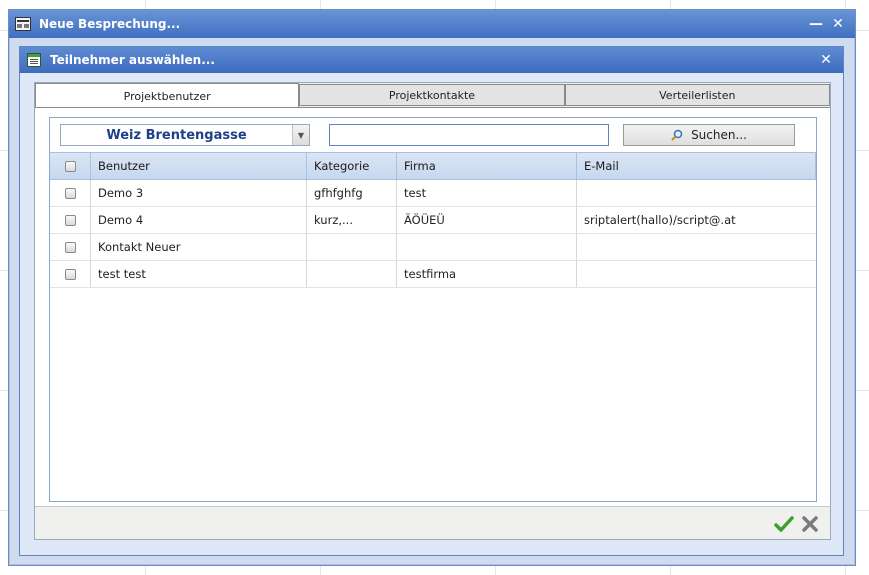 The width and height of the screenshot is (869, 575). Describe the element at coordinates (826, 60) in the screenshot. I see `dialog-close-button: ✕` at that location.